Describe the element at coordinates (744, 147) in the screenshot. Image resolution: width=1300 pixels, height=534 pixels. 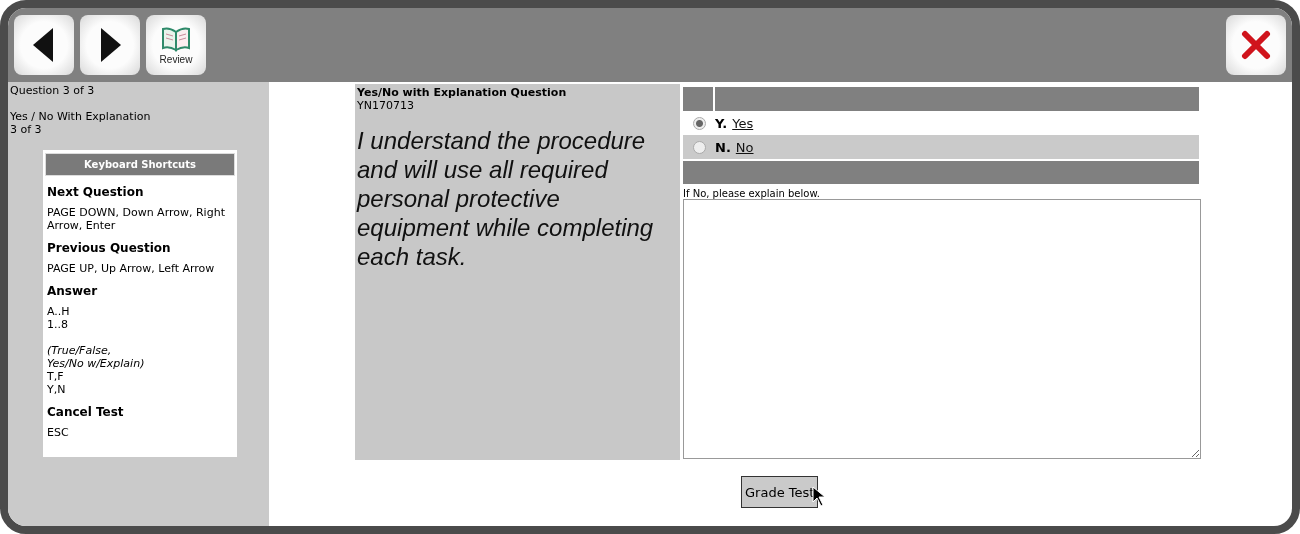
I see `option-link: No` at that location.